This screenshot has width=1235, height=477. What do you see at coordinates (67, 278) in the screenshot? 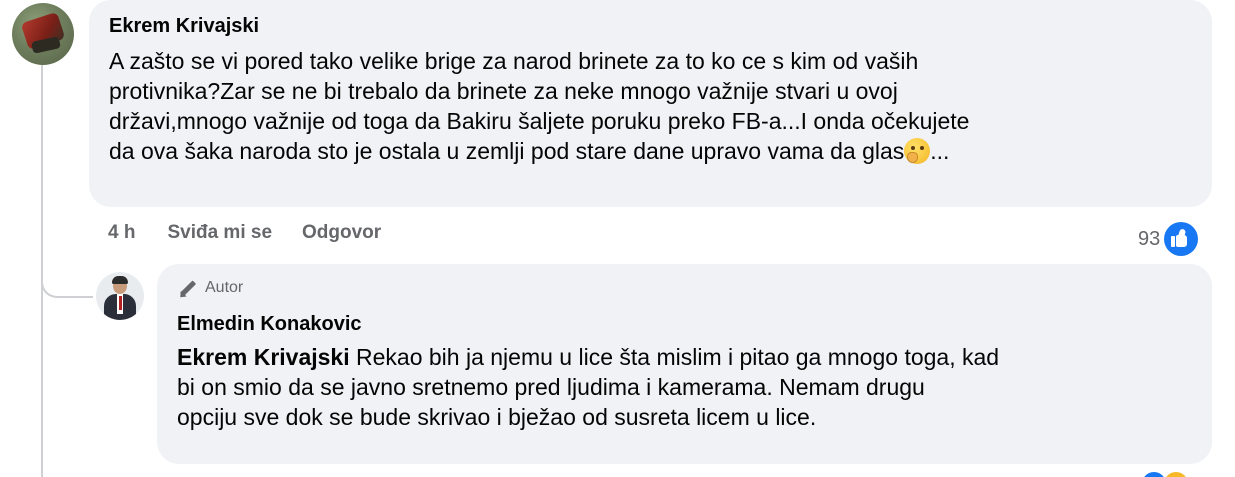
I see `reply-connector-line` at bounding box center [67, 278].